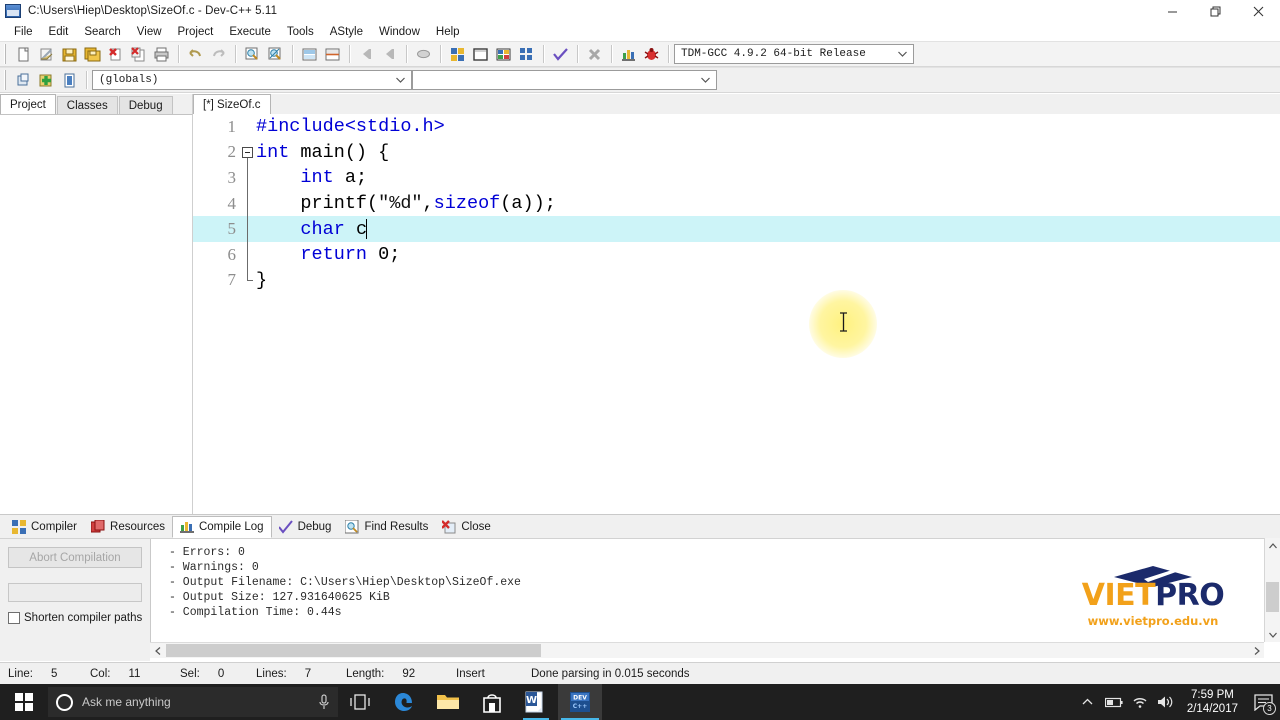  What do you see at coordinates (736, 127) in the screenshot?
I see `code-line: 1 #include<stdio.h>` at bounding box center [736, 127].